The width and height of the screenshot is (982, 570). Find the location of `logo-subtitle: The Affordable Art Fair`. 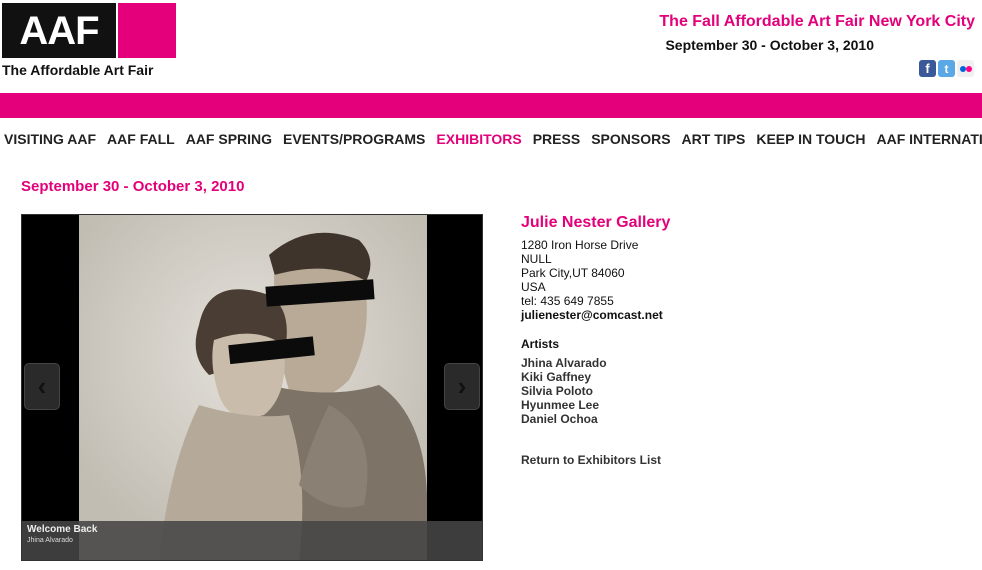

logo-subtitle: The Affordable Art Fair is located at coordinates (78, 70).